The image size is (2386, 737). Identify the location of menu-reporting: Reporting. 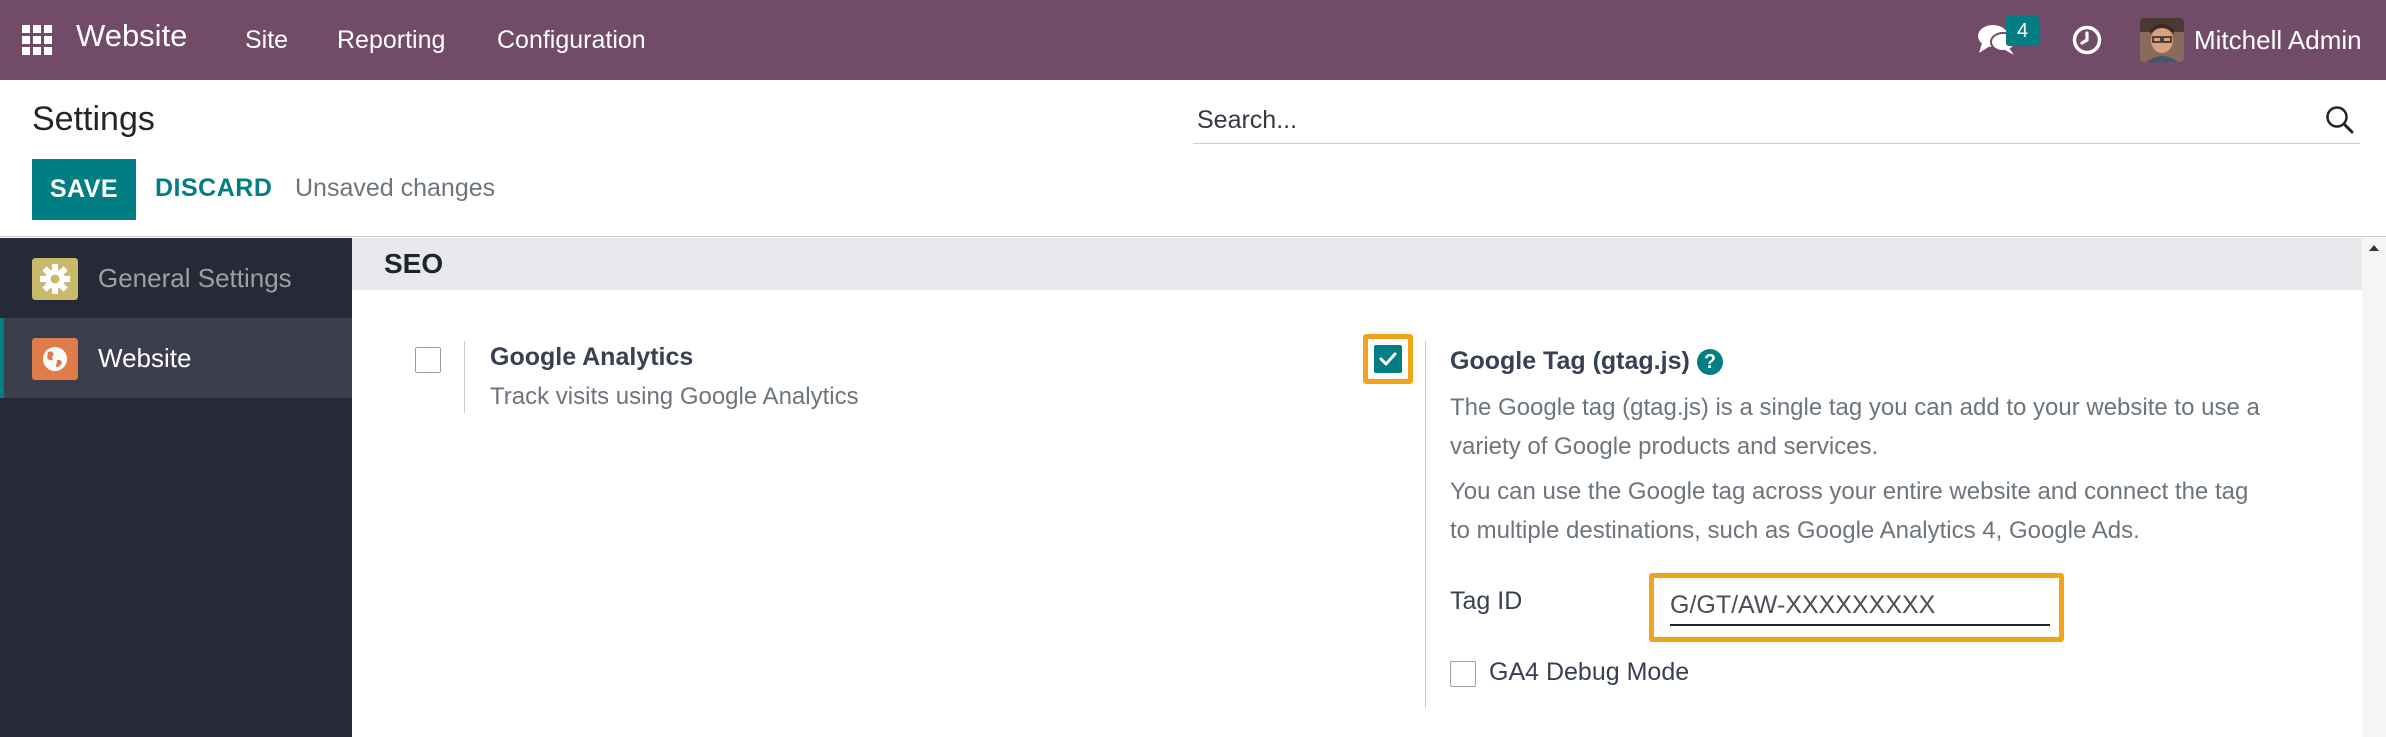
(391, 40).